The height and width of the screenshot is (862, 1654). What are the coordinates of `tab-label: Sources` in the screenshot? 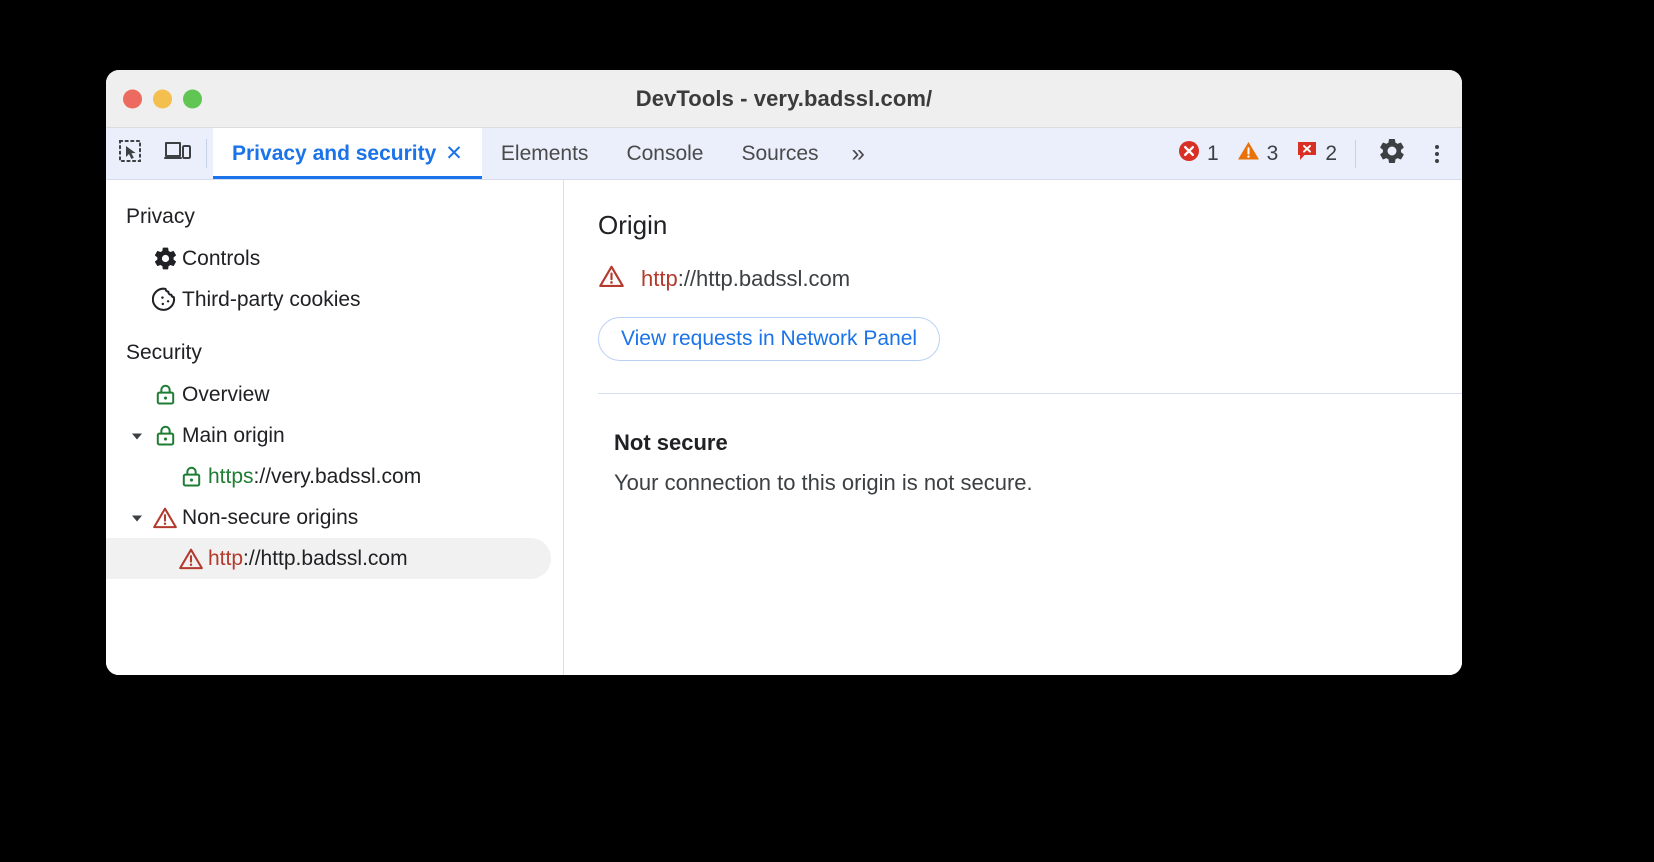 It's located at (780, 153).